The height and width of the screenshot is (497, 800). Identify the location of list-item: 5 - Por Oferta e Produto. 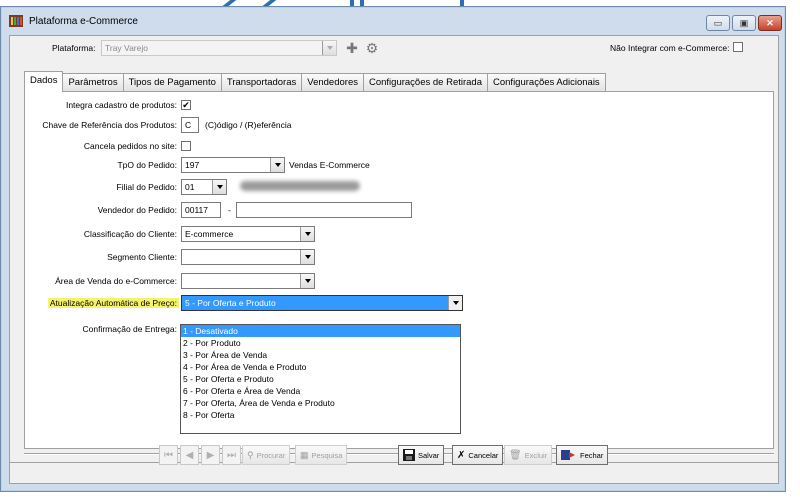
(320, 379).